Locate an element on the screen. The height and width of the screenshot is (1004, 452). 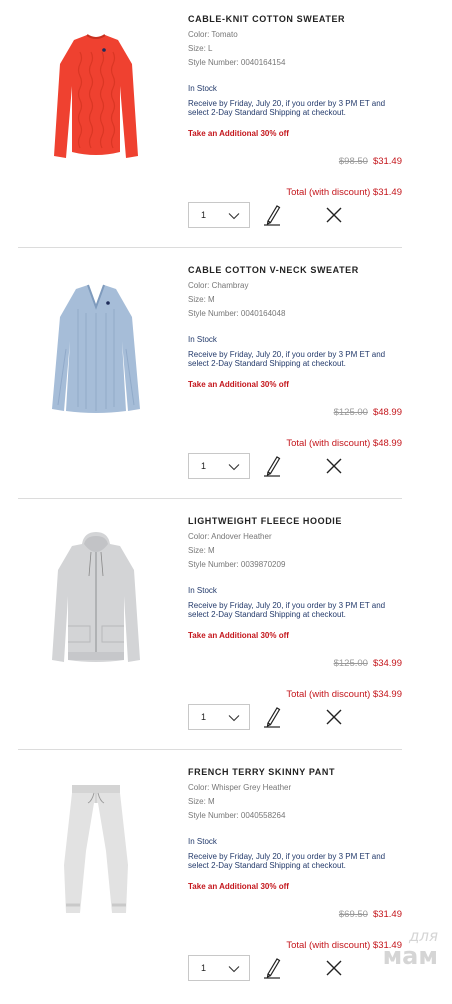
sale-price: $34.99 is located at coordinates (387, 663).